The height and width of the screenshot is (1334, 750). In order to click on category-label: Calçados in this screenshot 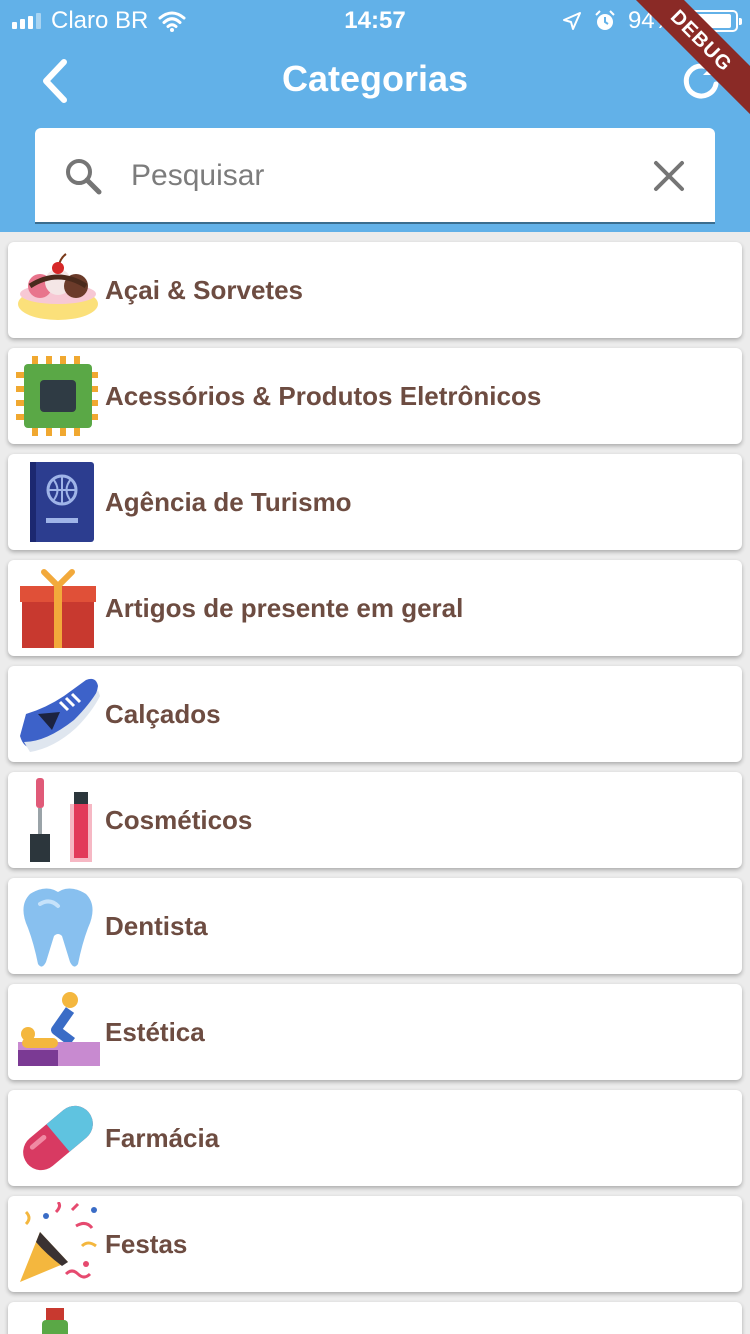, I will do `click(163, 714)`.